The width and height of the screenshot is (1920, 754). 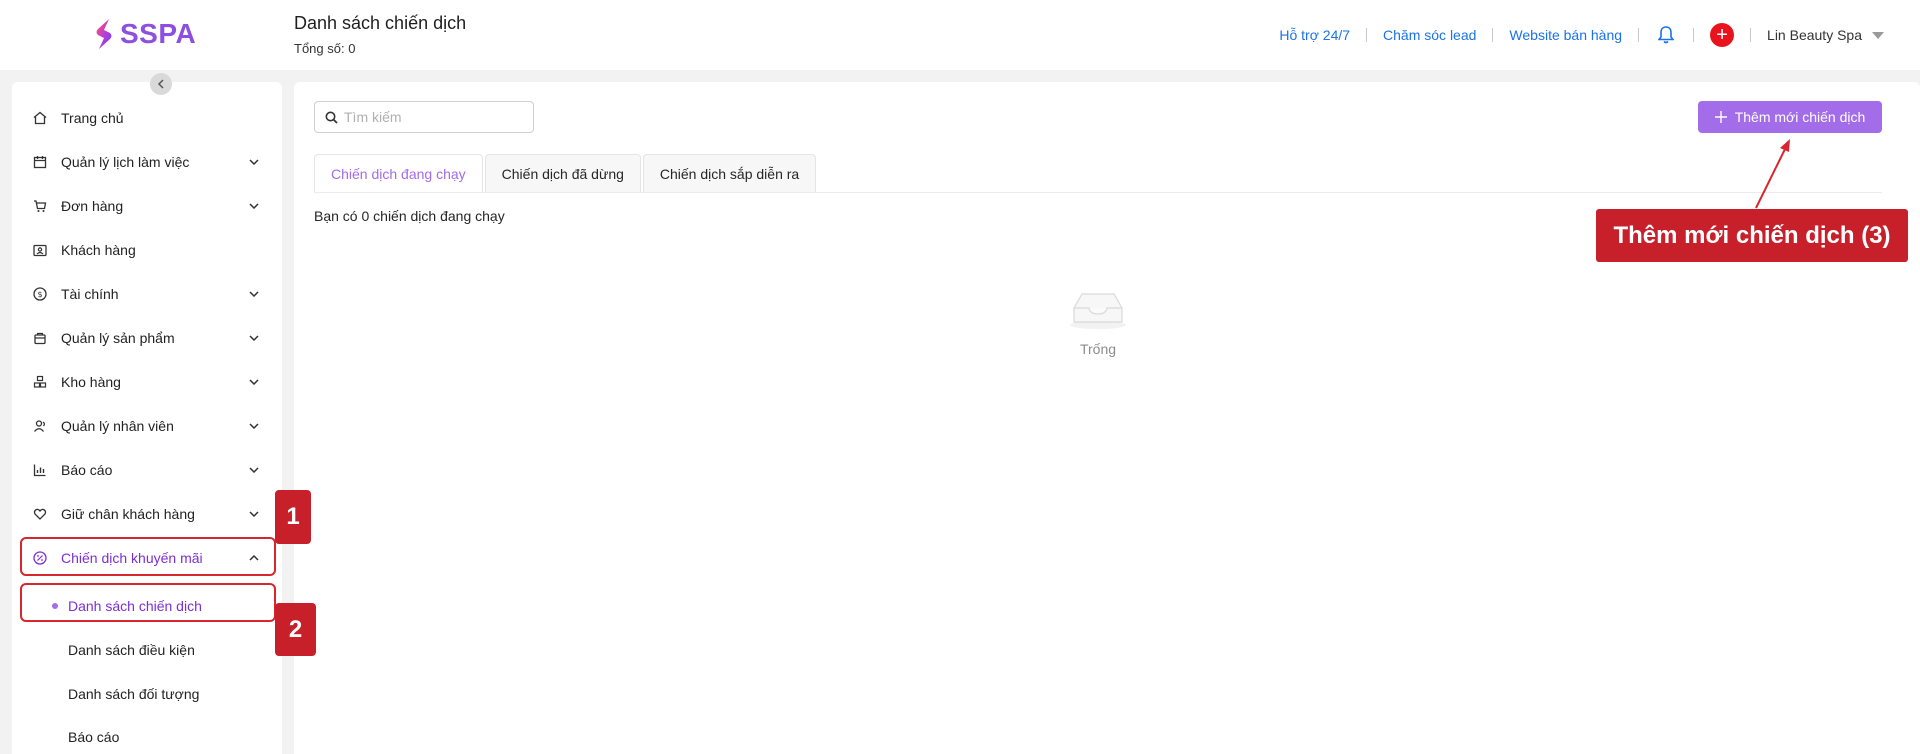 I want to click on add-campaign-button: Thêm mới chiến dịch, so click(x=1790, y=117).